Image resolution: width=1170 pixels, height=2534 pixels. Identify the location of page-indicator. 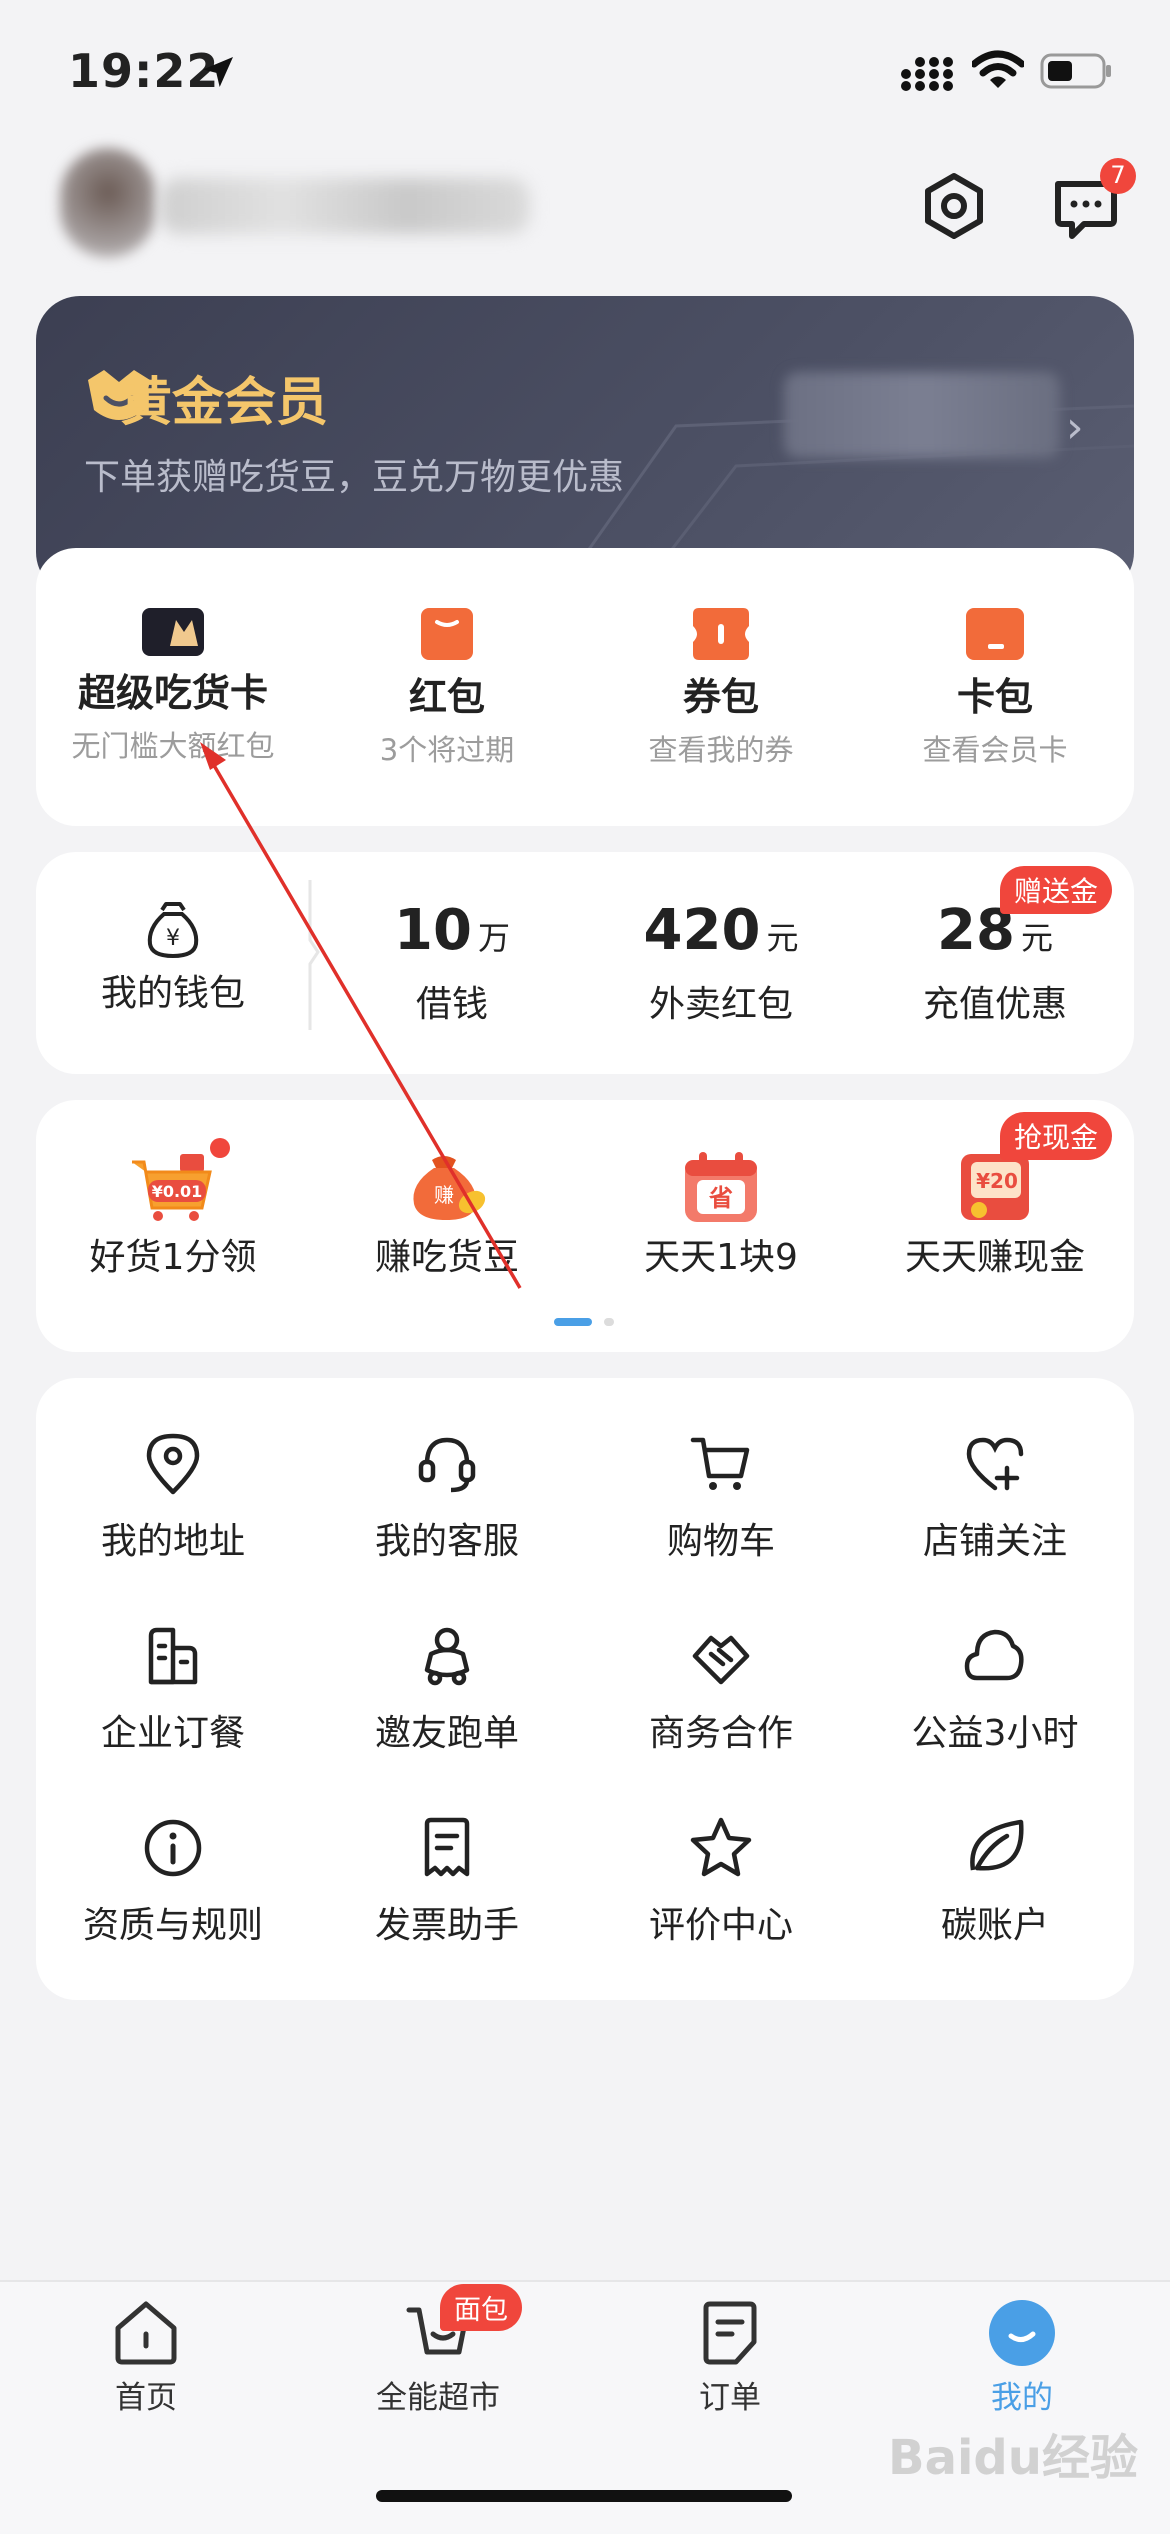
(609, 1322).